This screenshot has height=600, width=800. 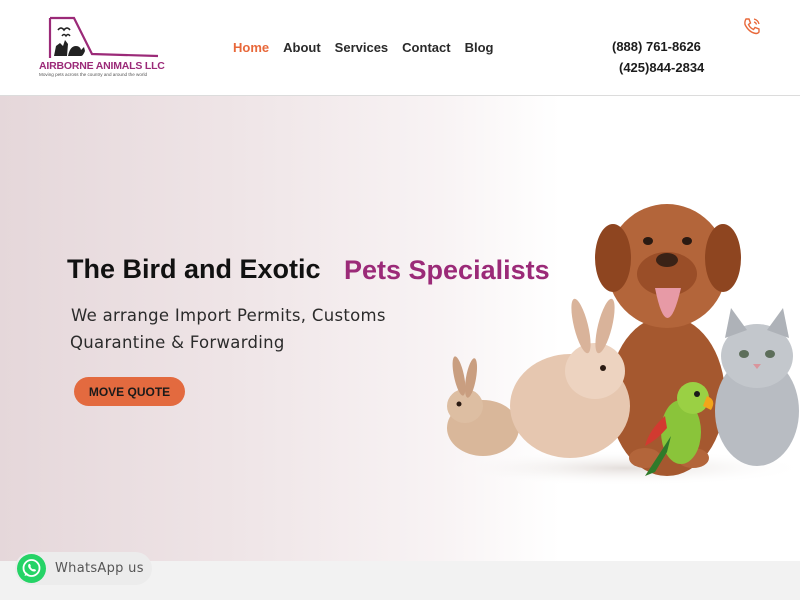 What do you see at coordinates (129, 391) in the screenshot?
I see `move-quote-button: MOVE QUOTE` at bounding box center [129, 391].